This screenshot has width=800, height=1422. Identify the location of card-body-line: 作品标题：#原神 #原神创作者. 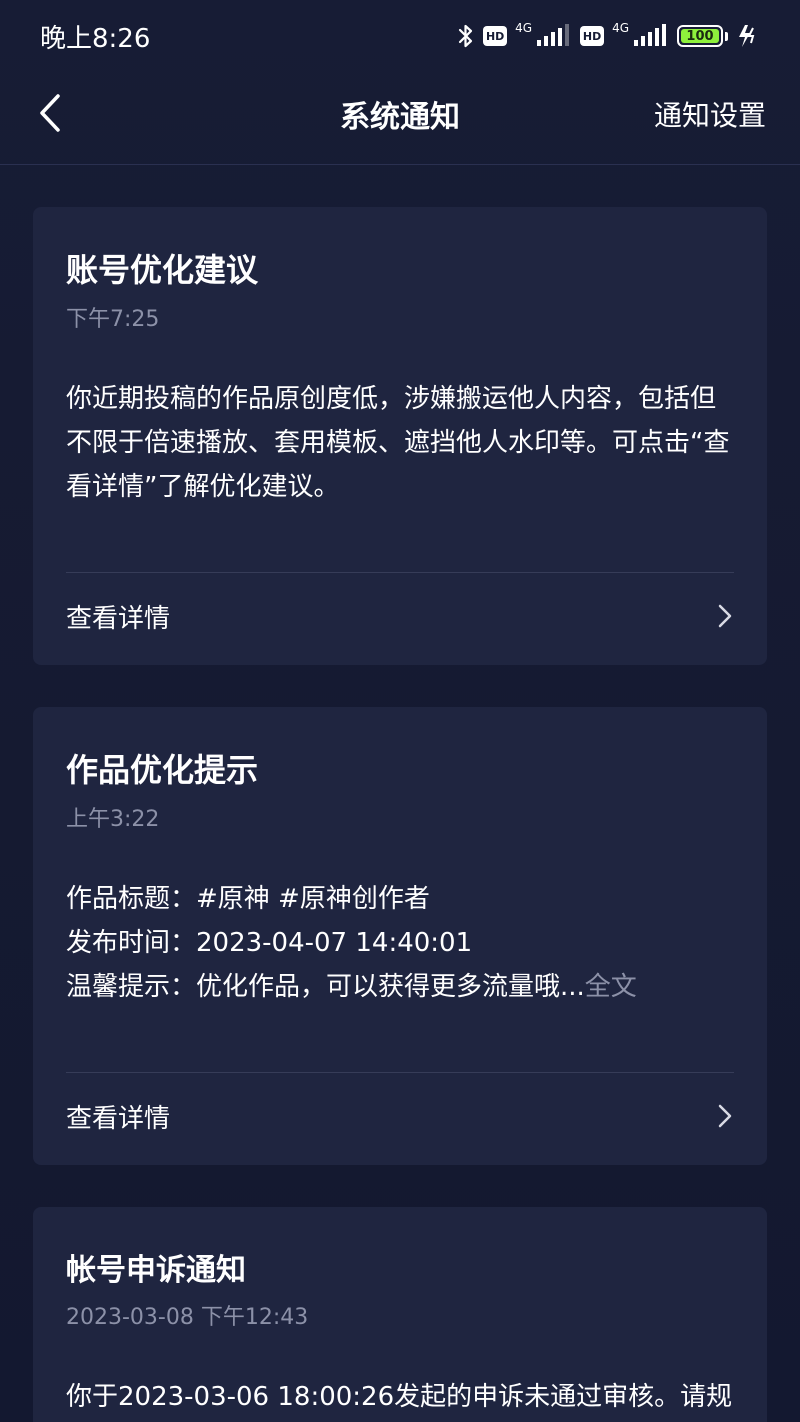
(248, 899).